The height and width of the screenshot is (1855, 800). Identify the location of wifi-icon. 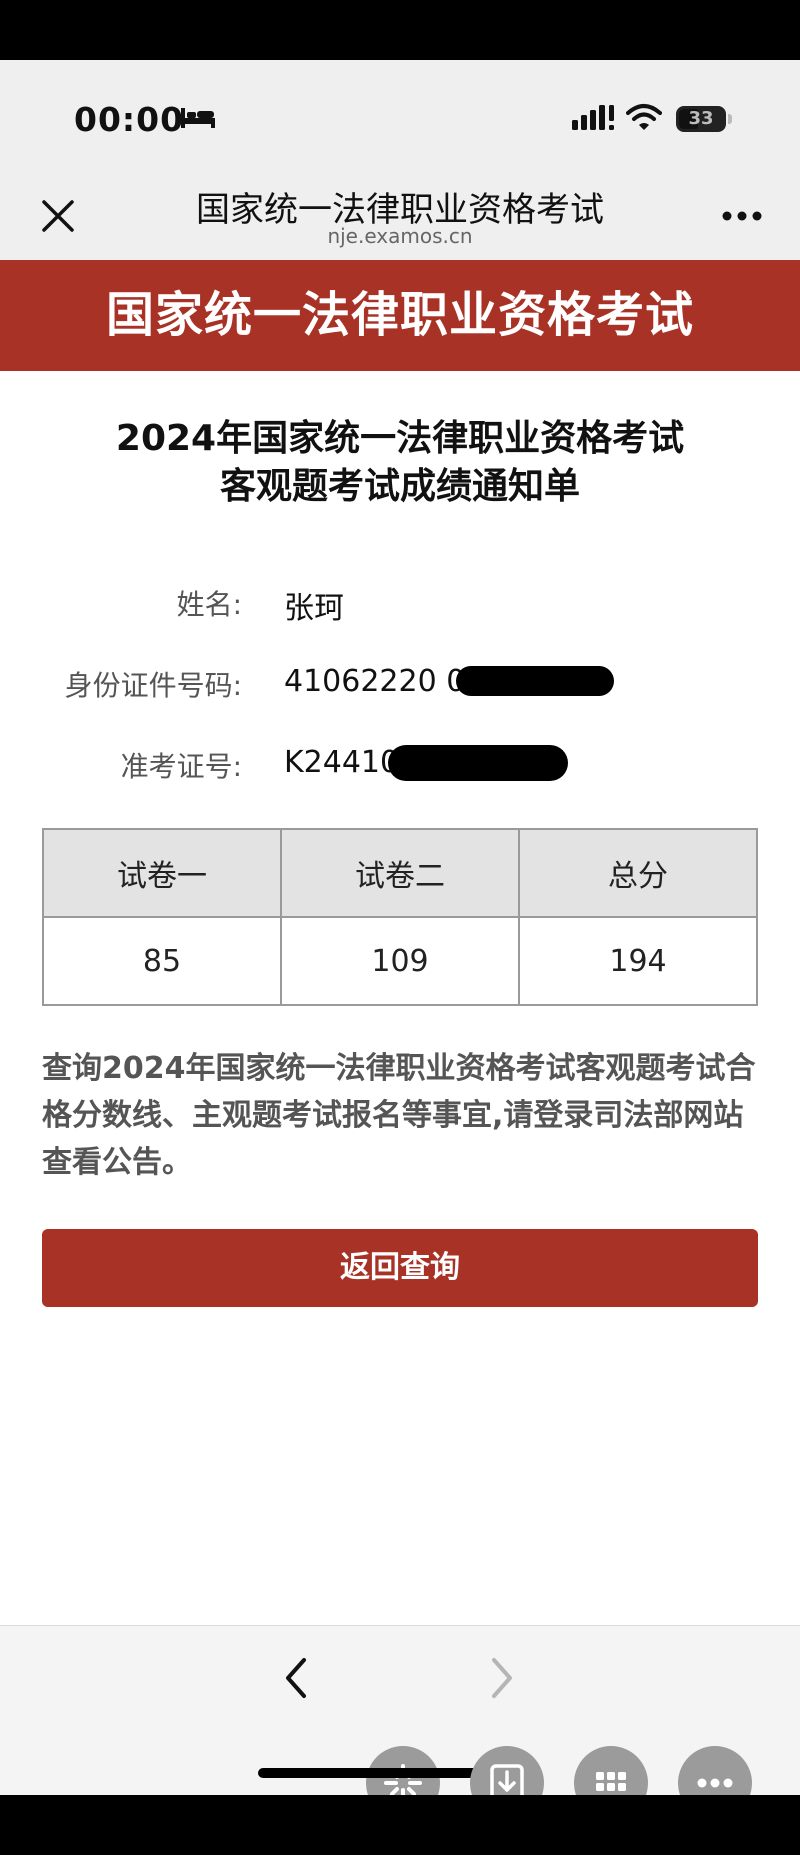
(644, 117).